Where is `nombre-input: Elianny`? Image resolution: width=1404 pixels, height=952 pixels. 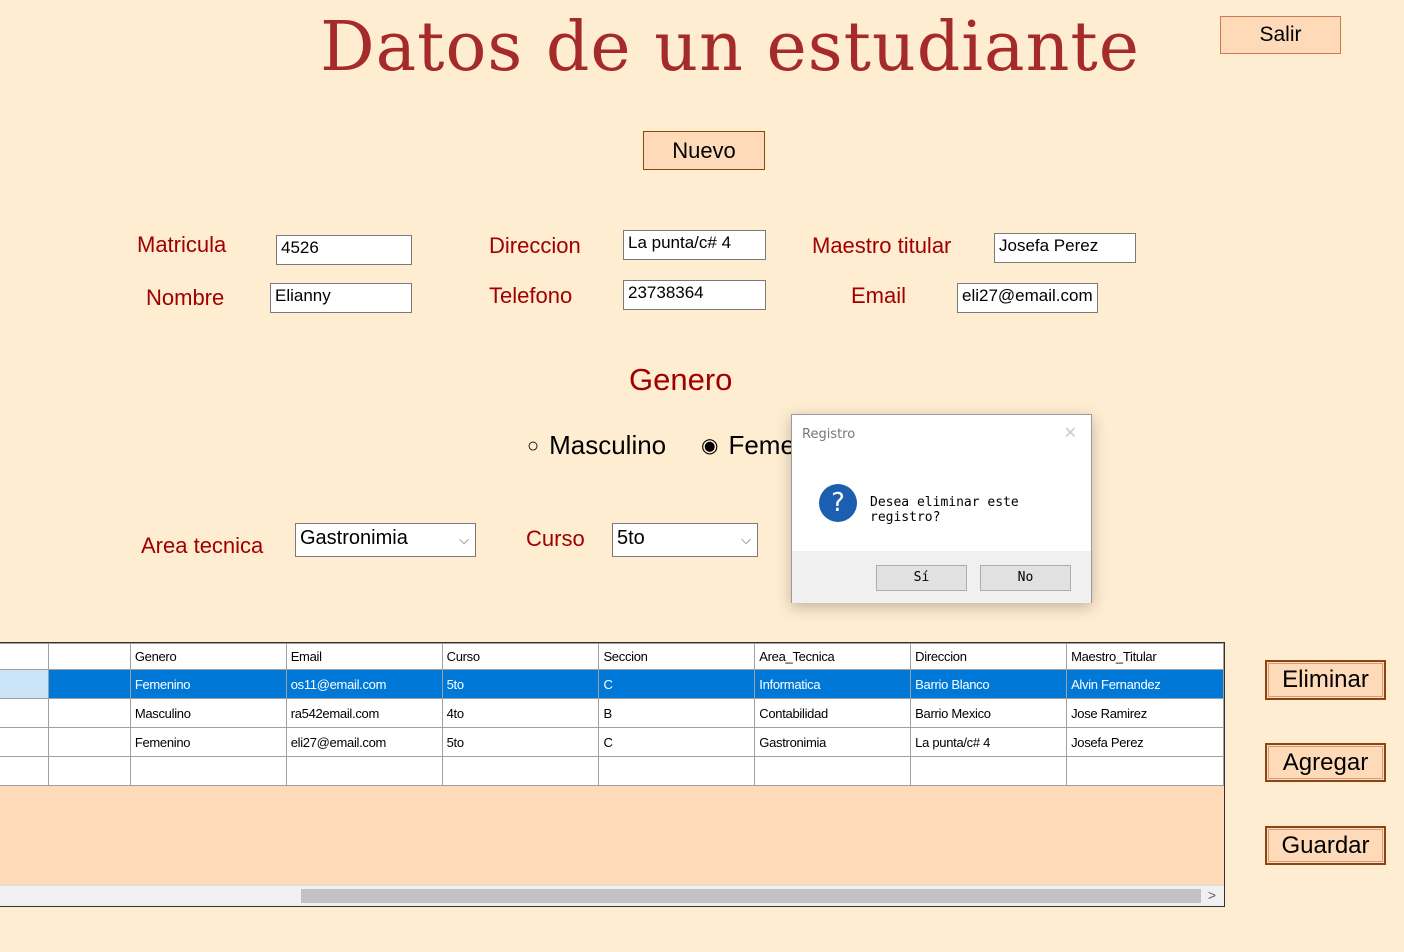
nombre-input: Elianny is located at coordinates (341, 298).